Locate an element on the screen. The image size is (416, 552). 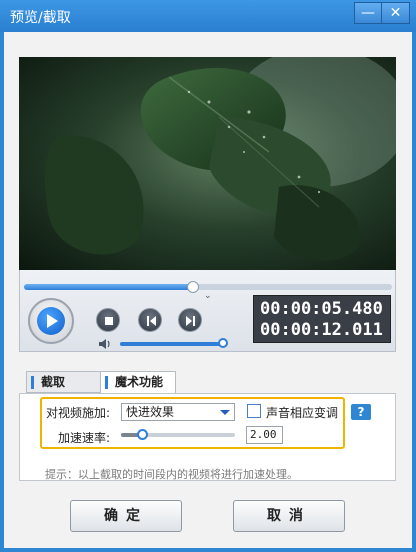
close-icon: ✕ is located at coordinates (395, 13).